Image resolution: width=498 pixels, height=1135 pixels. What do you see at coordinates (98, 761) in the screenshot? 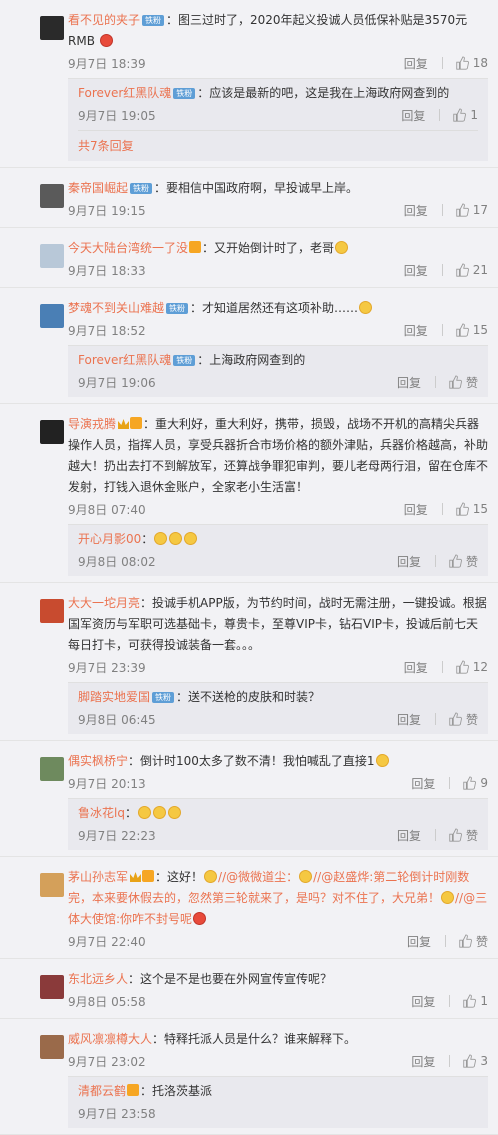
I see `user-name: 偶实枫桥宁` at bounding box center [98, 761].